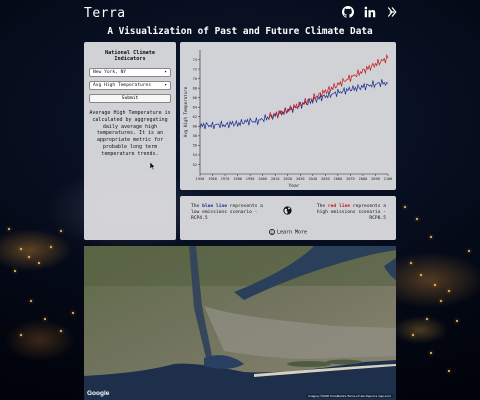 The width and height of the screenshot is (480, 400). I want to click on location-select: New York, NY ▾, so click(130, 72).